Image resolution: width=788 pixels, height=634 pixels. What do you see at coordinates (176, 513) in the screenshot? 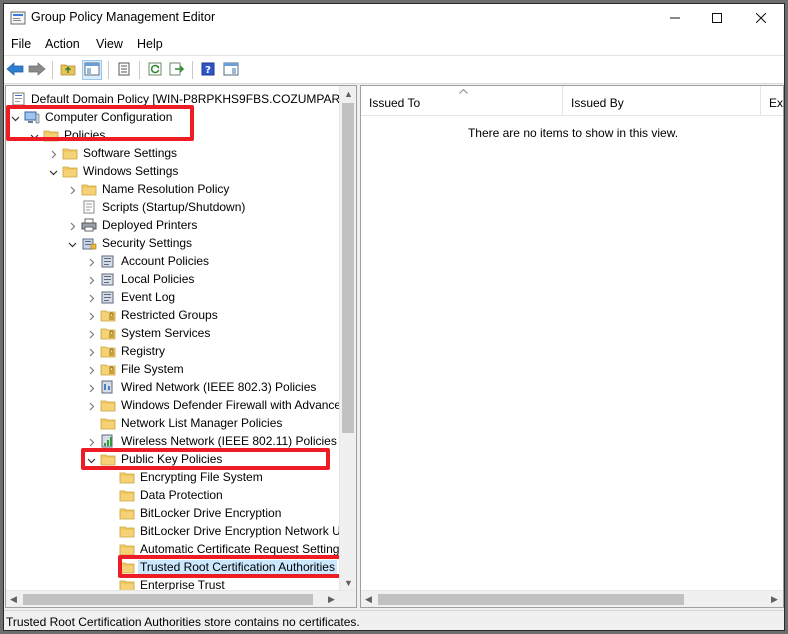
I see `tree-node-bitlocker-drive-encryption: BitLocker Drive Encryption` at bounding box center [176, 513].